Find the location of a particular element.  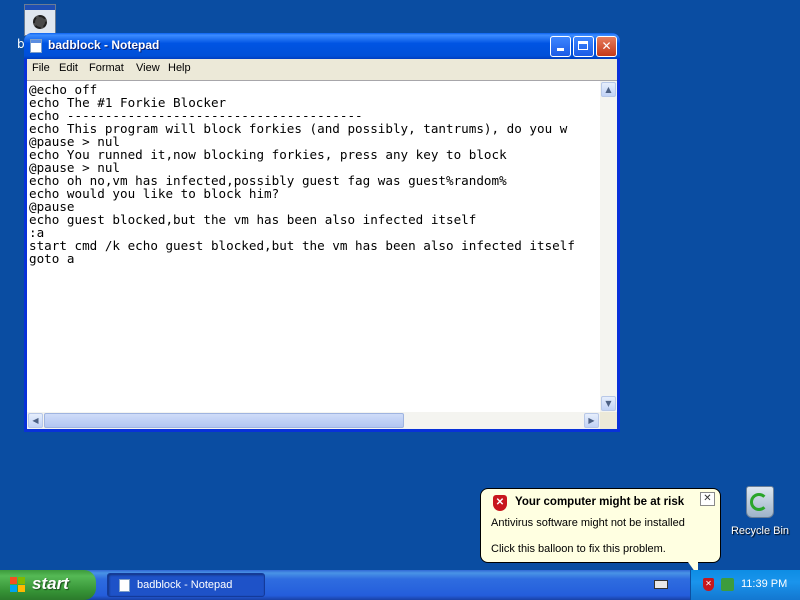

recycle-bin-icon is located at coordinates (760, 502).